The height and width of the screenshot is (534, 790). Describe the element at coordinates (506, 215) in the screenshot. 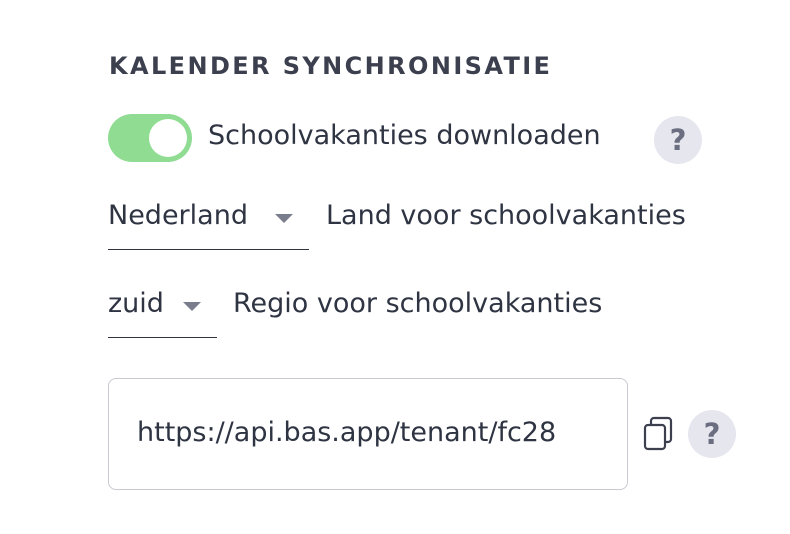

I see `country-select-label: Land voor schoolvakanties` at that location.